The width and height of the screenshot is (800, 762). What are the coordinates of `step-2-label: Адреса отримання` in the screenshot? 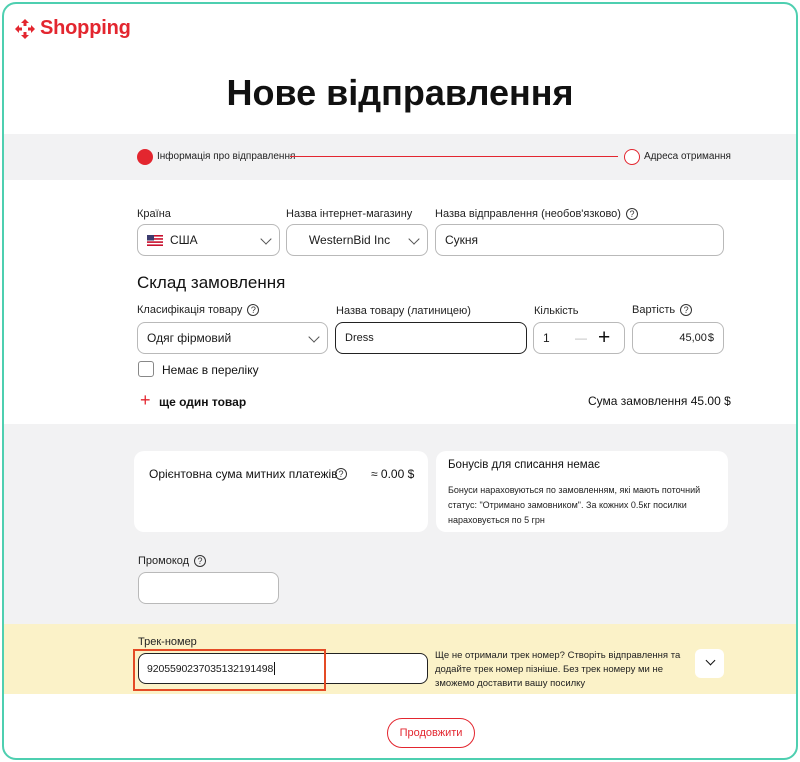 It's located at (687, 156).